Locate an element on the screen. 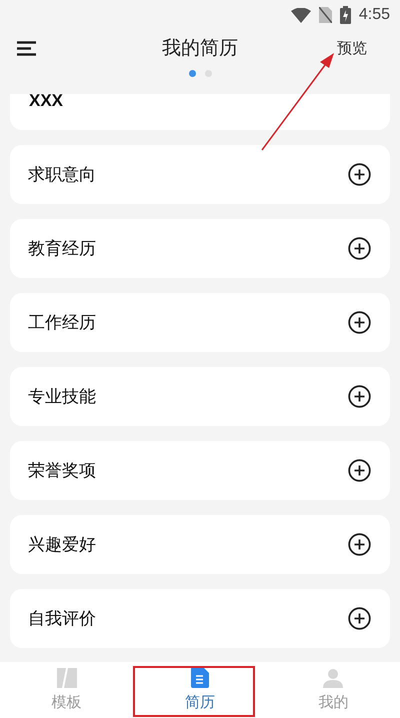 The height and width of the screenshot is (718, 400). section-card: 荣誉奖项 is located at coordinates (200, 470).